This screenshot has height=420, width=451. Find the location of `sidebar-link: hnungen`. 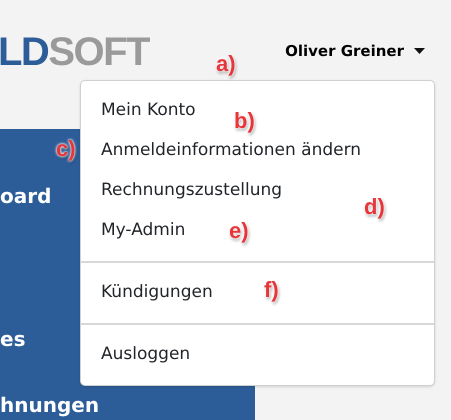

sidebar-link: hnungen is located at coordinates (50, 405).